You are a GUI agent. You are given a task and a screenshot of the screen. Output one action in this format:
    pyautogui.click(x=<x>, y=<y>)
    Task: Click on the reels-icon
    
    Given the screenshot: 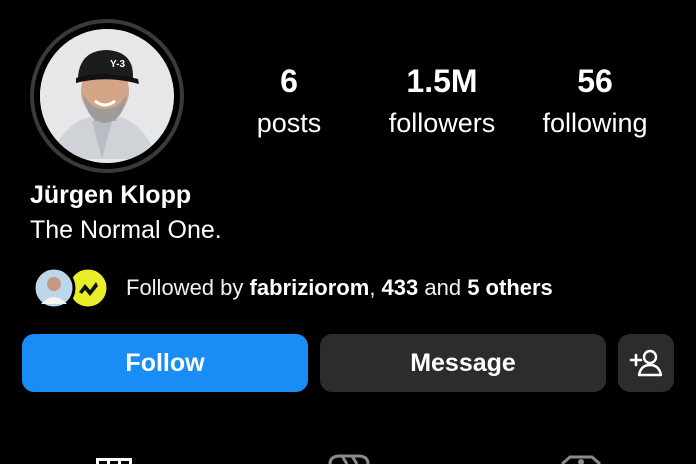 What is the action you would take?
    pyautogui.click(x=349, y=459)
    